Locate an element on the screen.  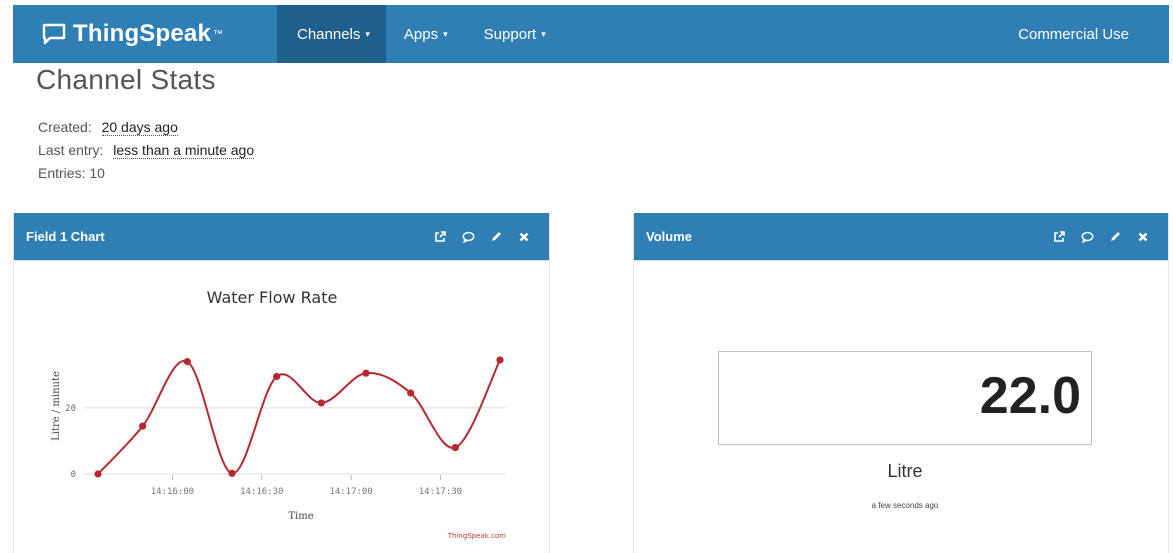
series-line is located at coordinates (299, 417).